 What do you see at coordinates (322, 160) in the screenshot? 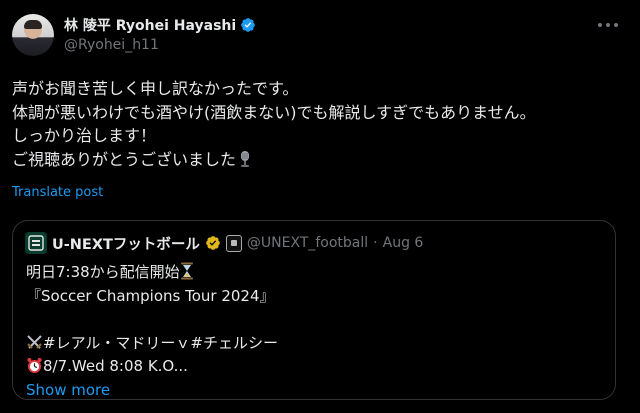
I see `post-line: ご視聴ありがとうございました` at bounding box center [322, 160].